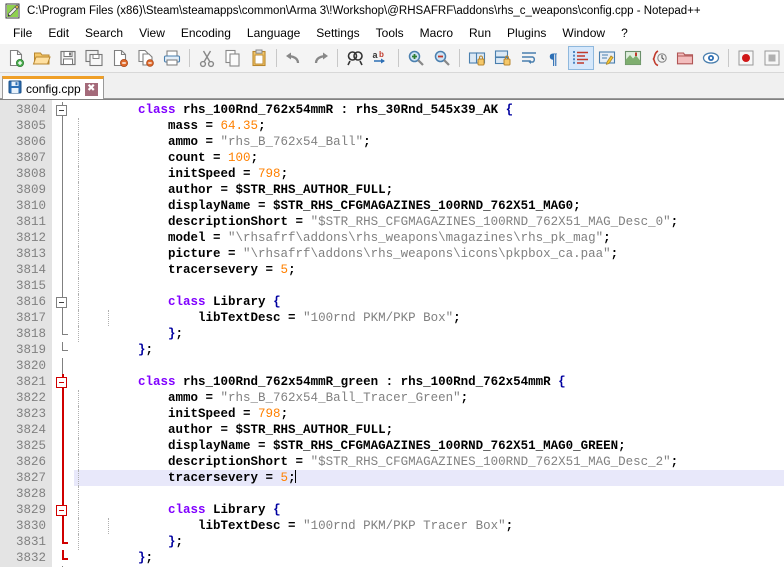 This screenshot has height=567, width=784. What do you see at coordinates (685, 58) in the screenshot?
I see `folder-as-workspace-button` at bounding box center [685, 58].